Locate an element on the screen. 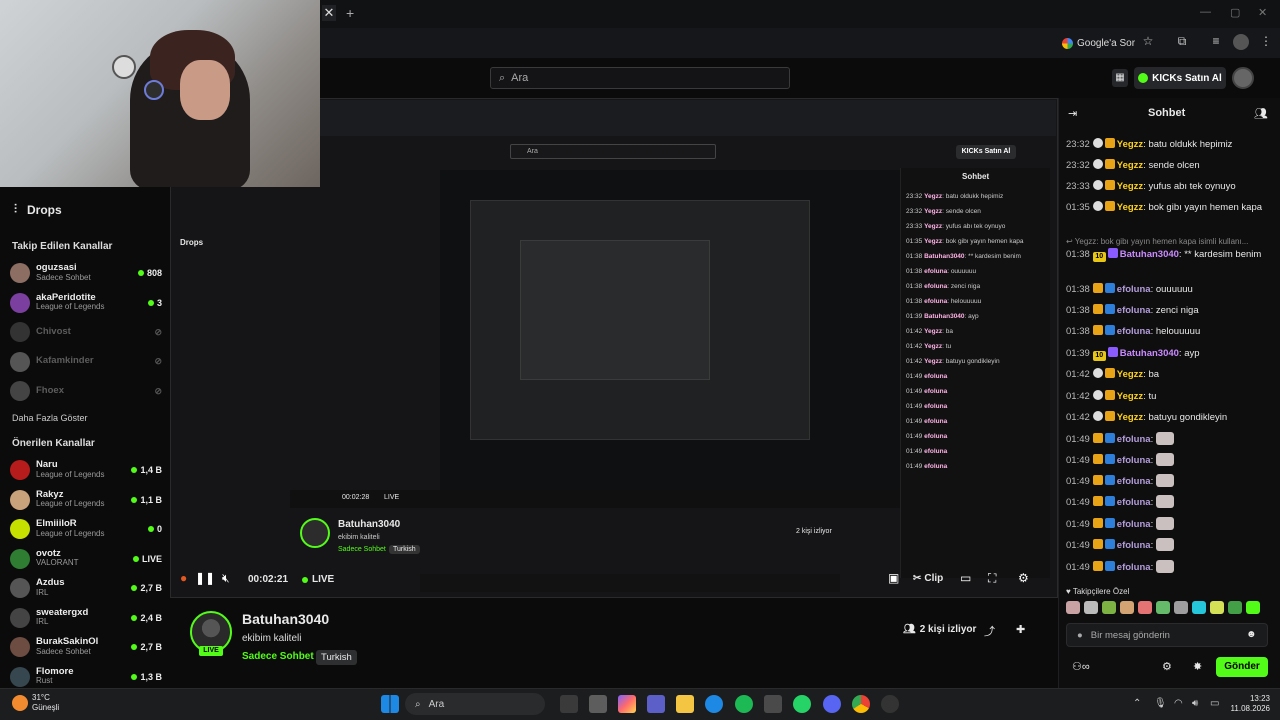 The height and width of the screenshot is (720, 1280). channel-row: akaPeridotite League of Legends 3 is located at coordinates (86, 303).